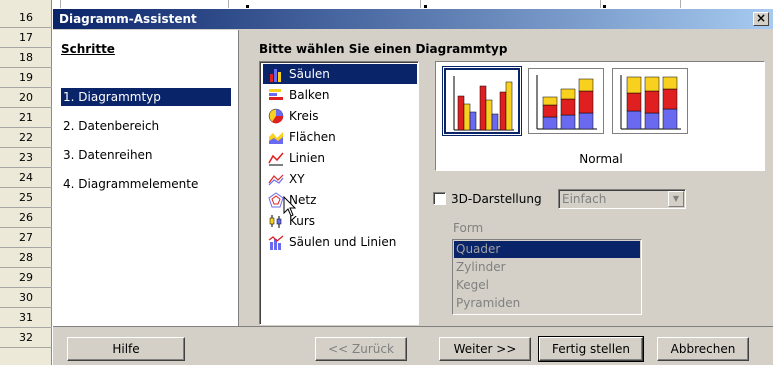 The width and height of the screenshot is (773, 365). What do you see at coordinates (591, 349) in the screenshot?
I see `finish-button: Fertig stellen` at bounding box center [591, 349].